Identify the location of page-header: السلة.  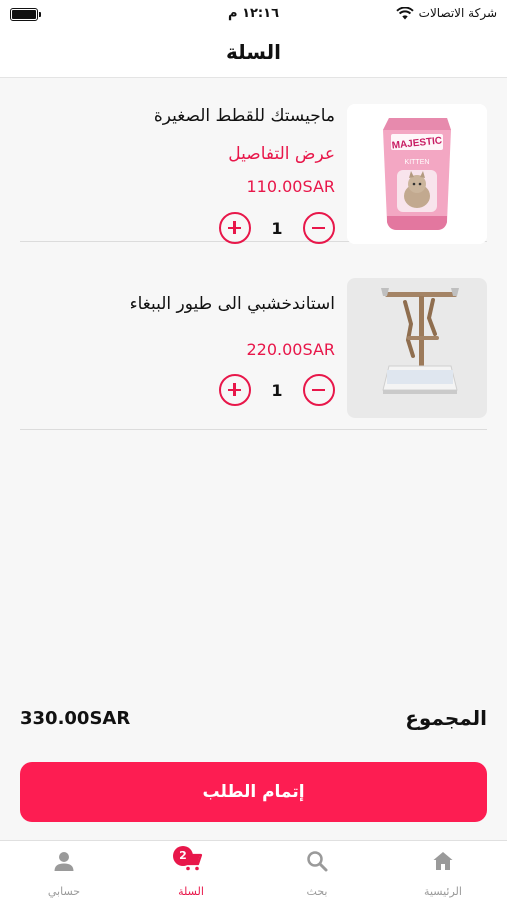
(253, 54).